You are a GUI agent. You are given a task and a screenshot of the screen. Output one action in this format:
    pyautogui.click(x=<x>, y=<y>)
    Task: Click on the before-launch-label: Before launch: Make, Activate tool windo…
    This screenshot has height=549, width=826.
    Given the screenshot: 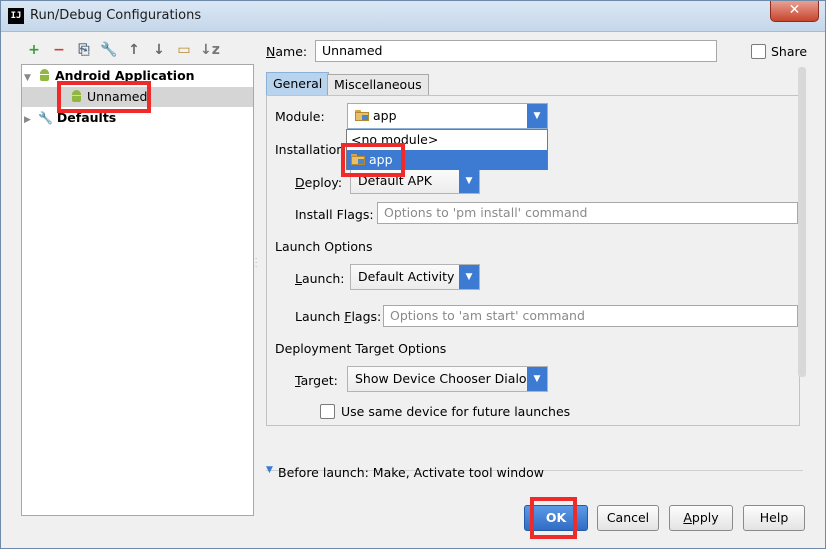 What is the action you would take?
    pyautogui.click(x=411, y=472)
    